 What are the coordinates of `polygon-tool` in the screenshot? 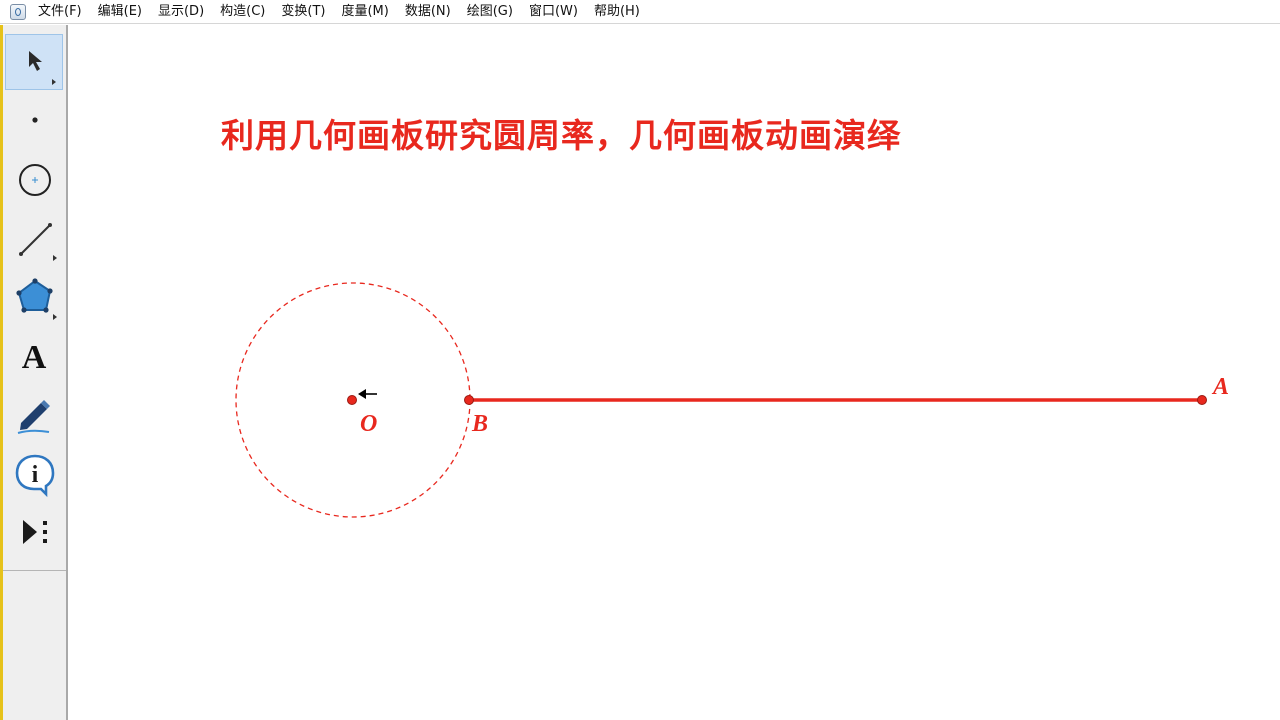 It's located at (34, 297).